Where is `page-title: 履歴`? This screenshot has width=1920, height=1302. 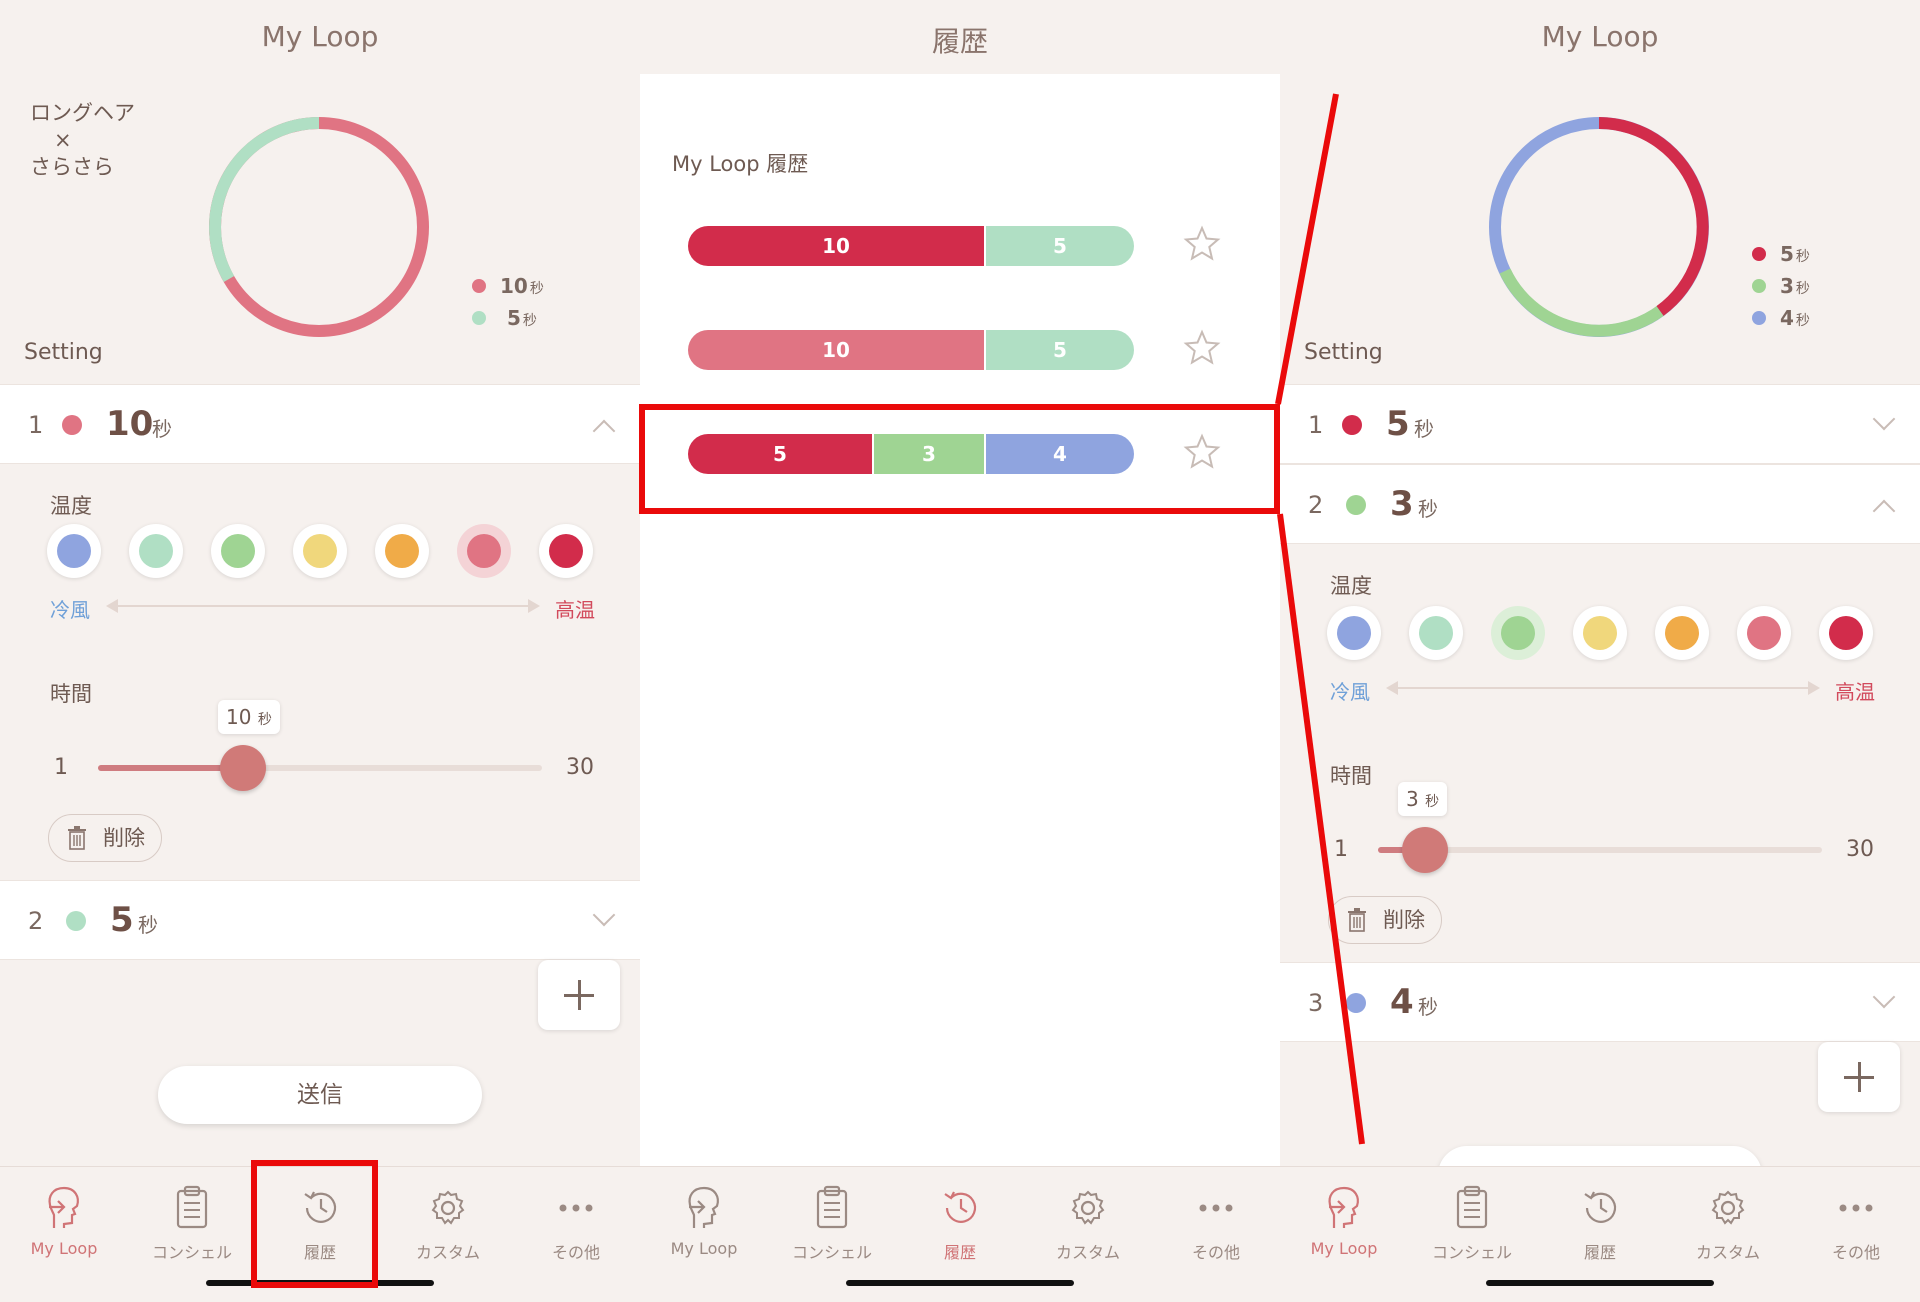 page-title: 履歴 is located at coordinates (959, 41).